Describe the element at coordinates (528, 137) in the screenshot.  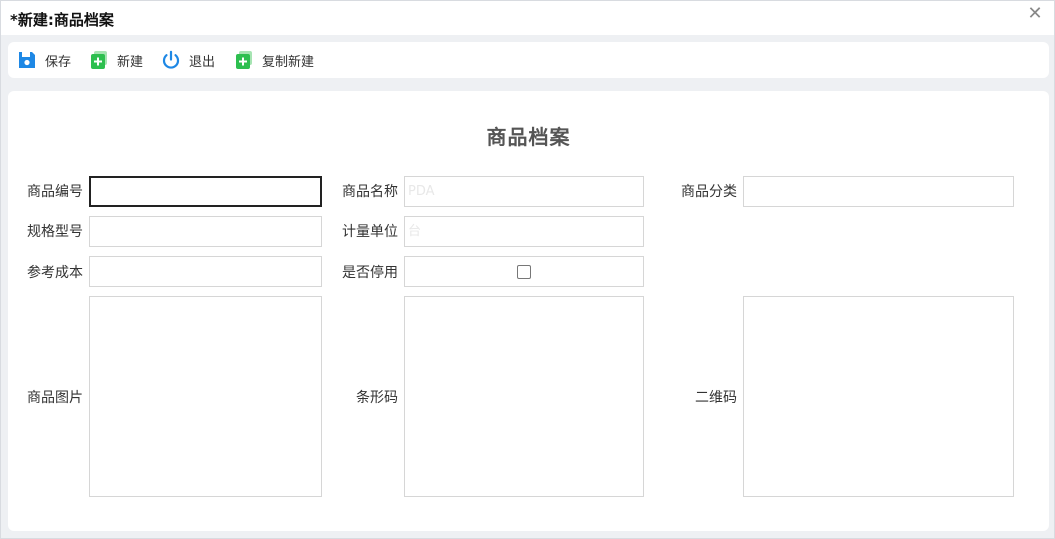
I see `form-title: 商品档案` at that location.